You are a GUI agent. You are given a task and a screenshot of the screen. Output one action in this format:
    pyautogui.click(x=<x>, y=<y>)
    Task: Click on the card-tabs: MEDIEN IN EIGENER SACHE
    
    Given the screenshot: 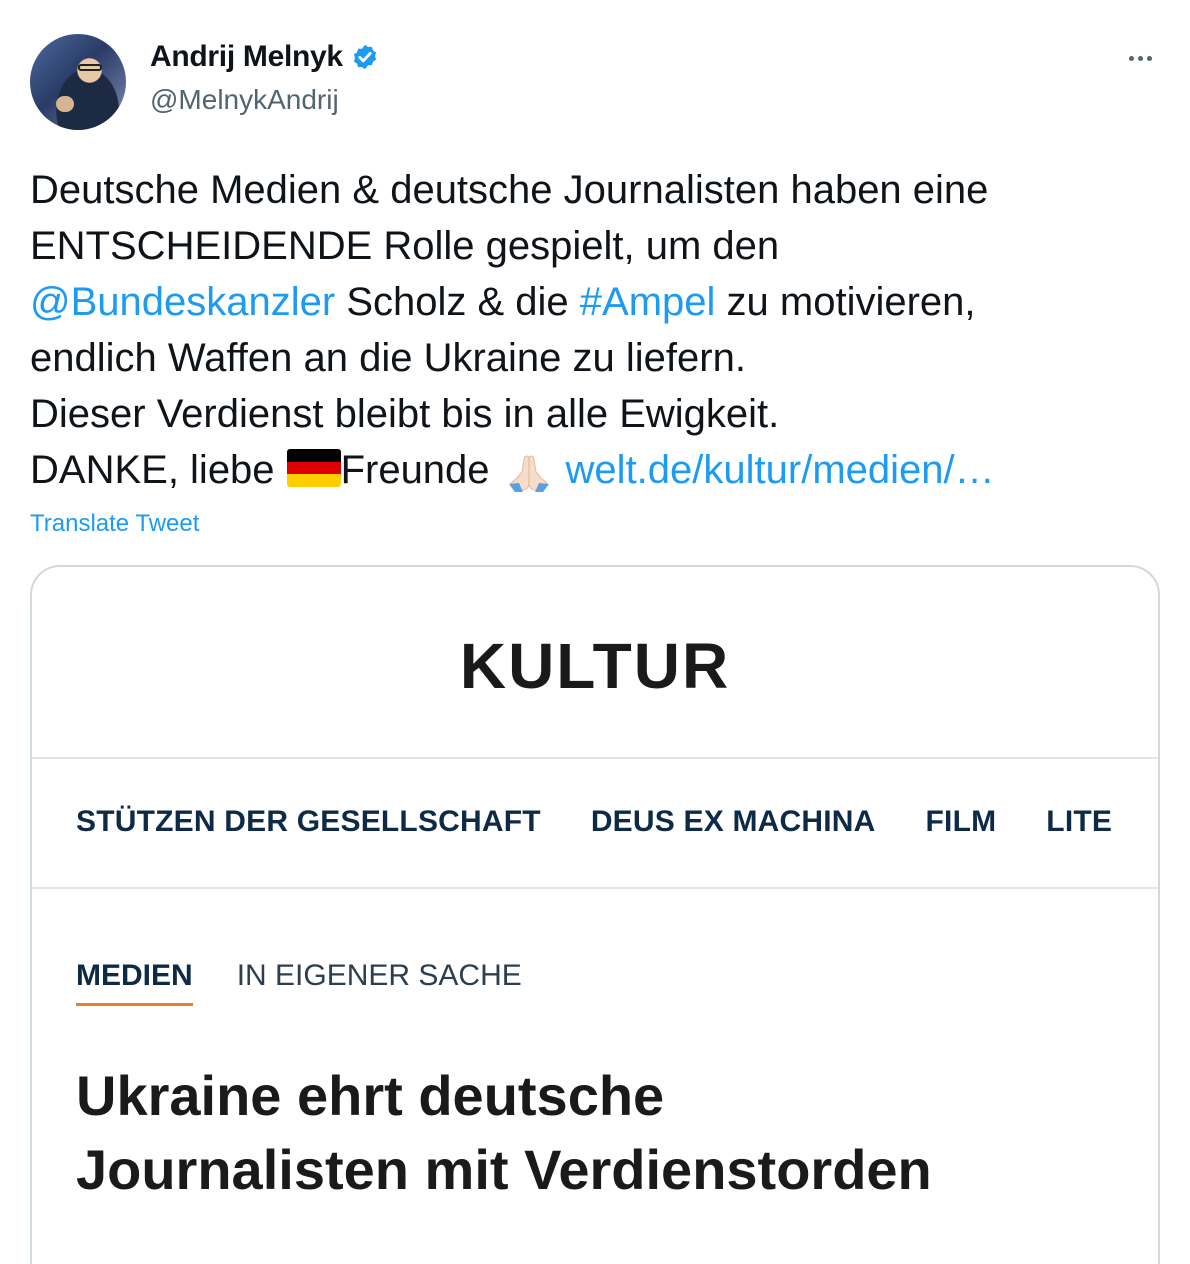 What is the action you would take?
    pyautogui.click(x=299, y=982)
    